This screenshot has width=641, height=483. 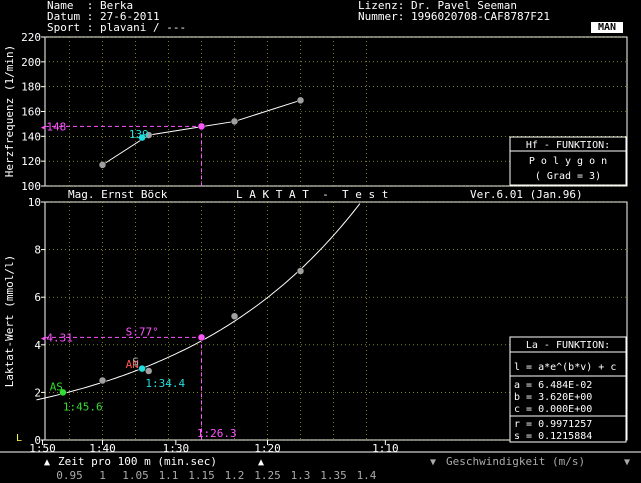 I want to click on y-tick-label: 6, so click(x=37, y=297).